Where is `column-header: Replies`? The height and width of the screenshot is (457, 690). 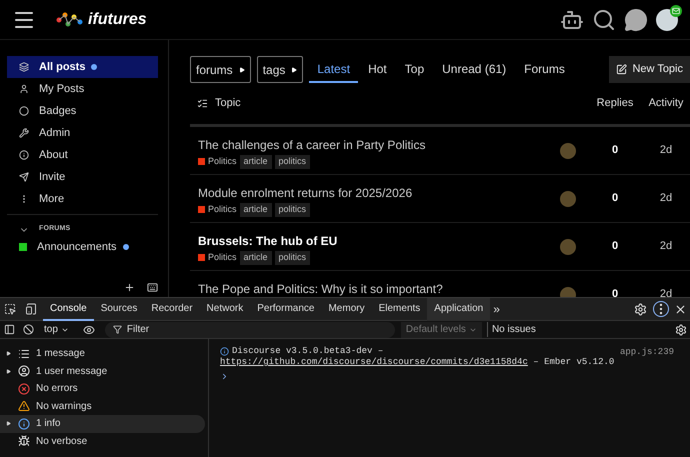
column-header: Replies is located at coordinates (615, 103).